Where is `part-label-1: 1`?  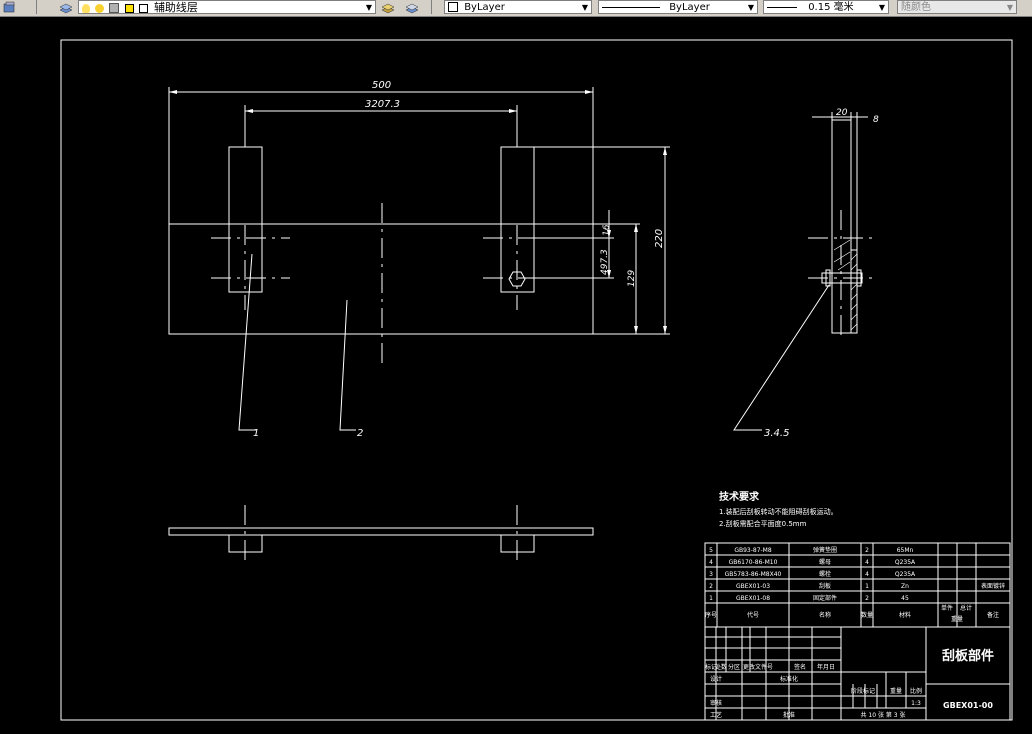 part-label-1: 1 is located at coordinates (256, 433).